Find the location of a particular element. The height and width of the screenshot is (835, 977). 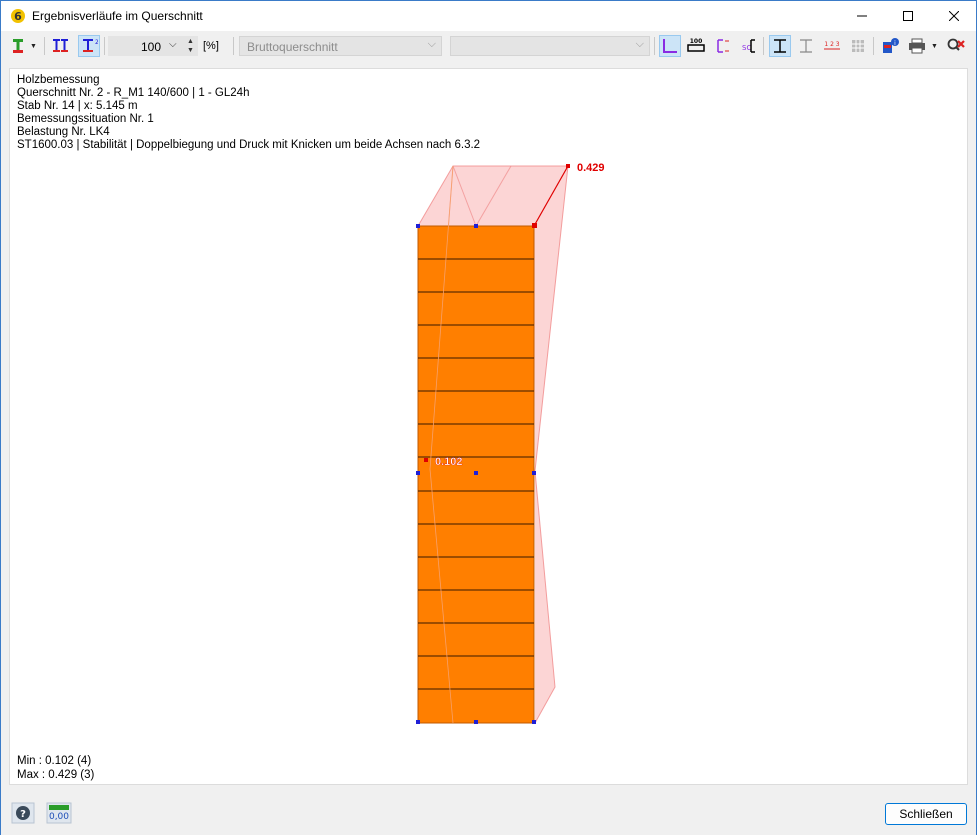

numbering-button: 1 2 3 is located at coordinates (832, 46).